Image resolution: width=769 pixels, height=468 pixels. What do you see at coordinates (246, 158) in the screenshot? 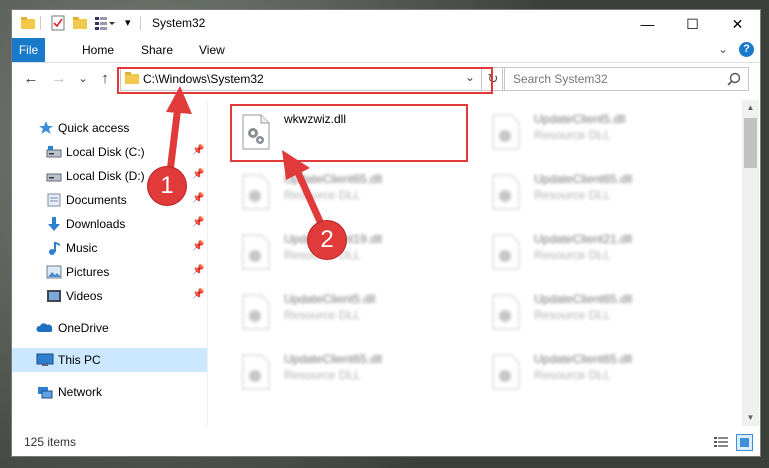
I see `annotation-arrows` at bounding box center [246, 158].